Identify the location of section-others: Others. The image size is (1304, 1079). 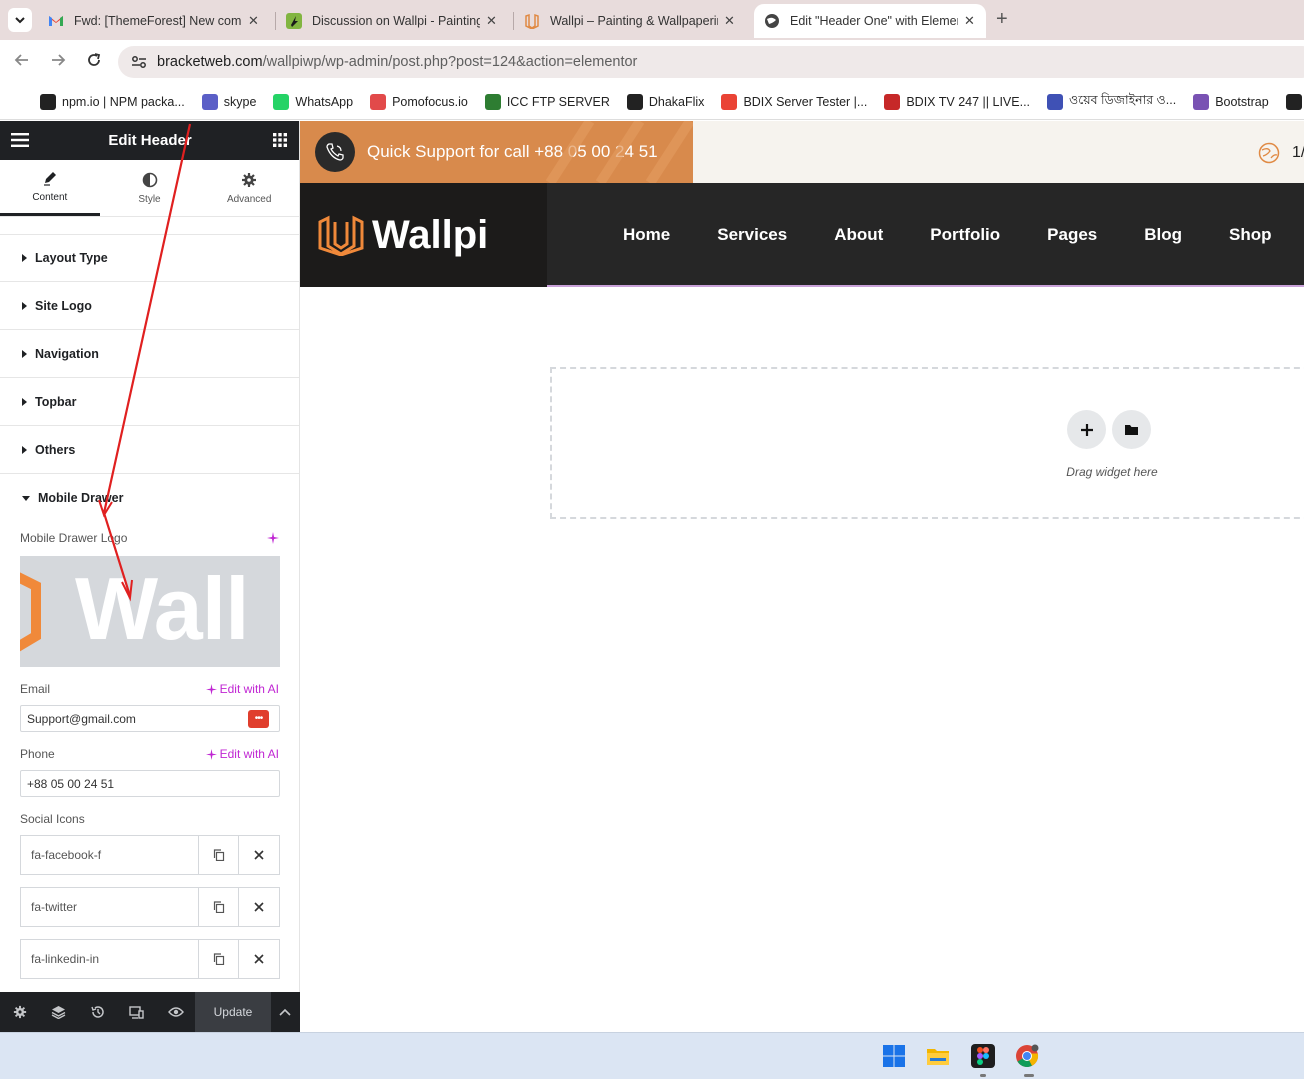
(149, 450).